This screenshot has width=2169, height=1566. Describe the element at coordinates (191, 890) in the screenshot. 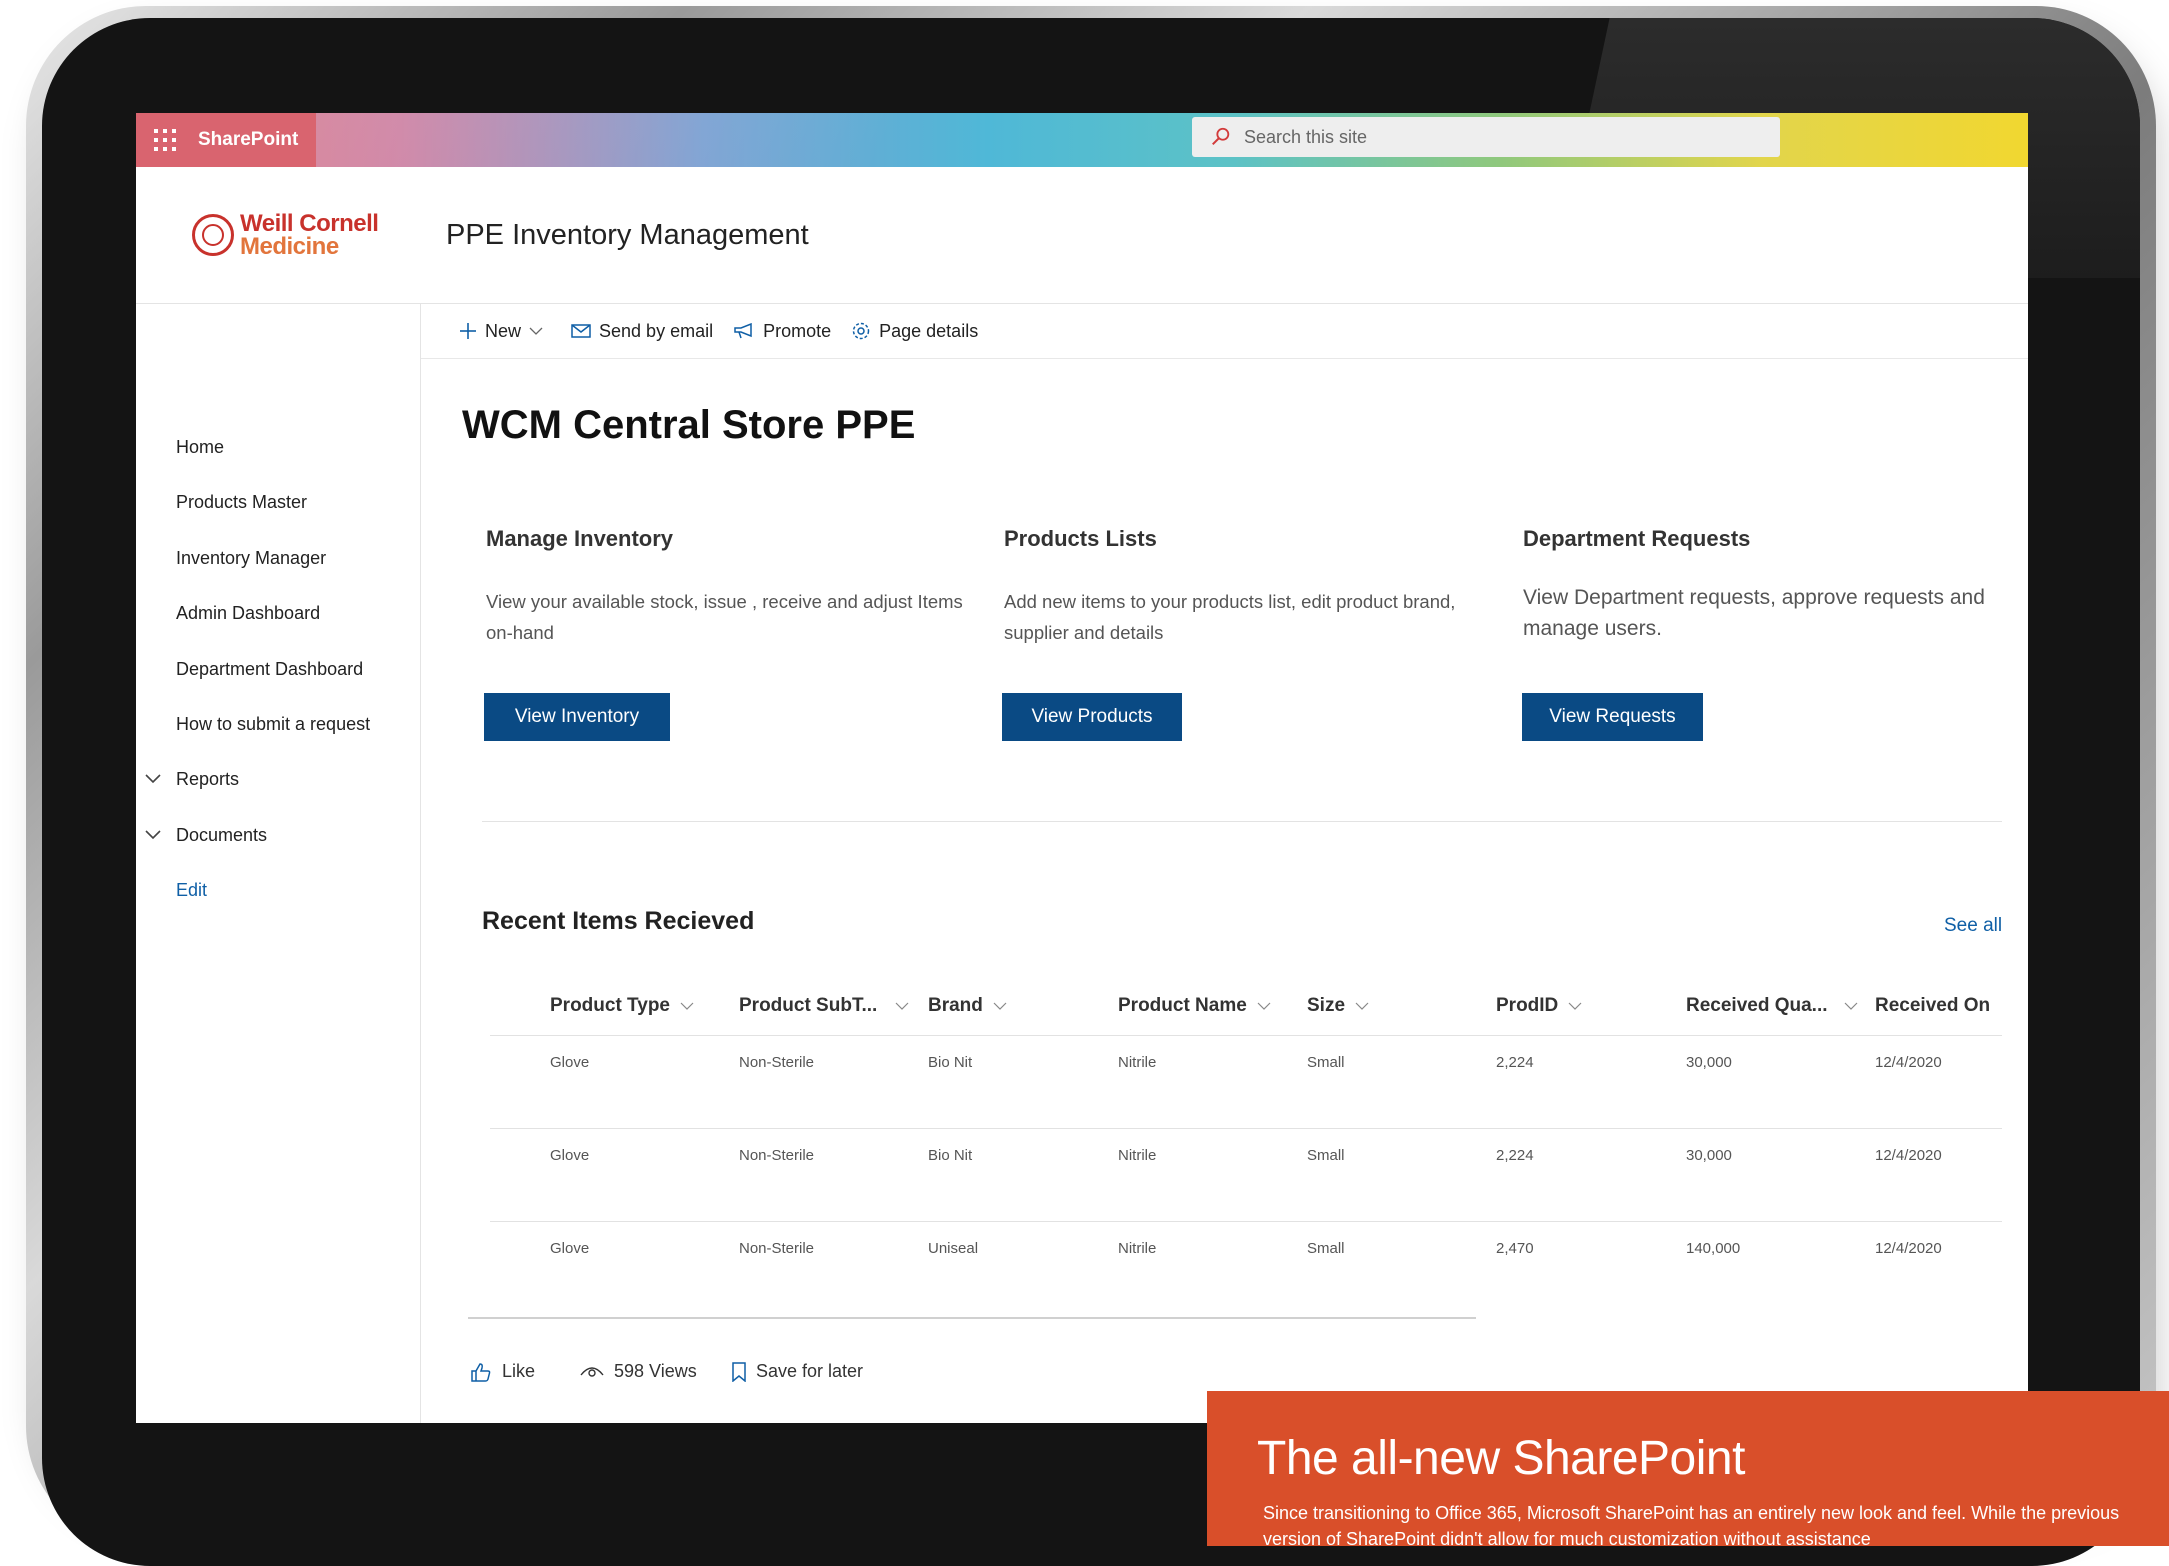

I see `nav-edit-link: Edit` at that location.